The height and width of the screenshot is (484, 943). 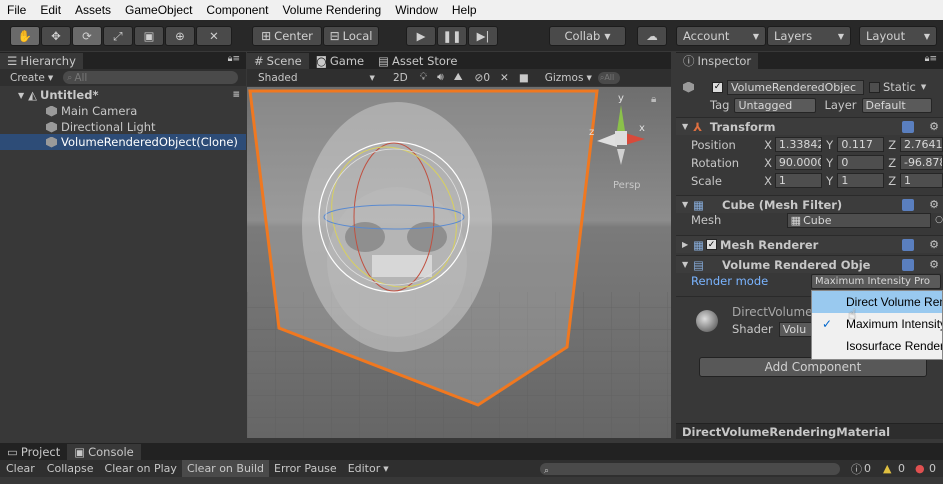 I want to click on mesh-value: Cube, so click(x=817, y=220).